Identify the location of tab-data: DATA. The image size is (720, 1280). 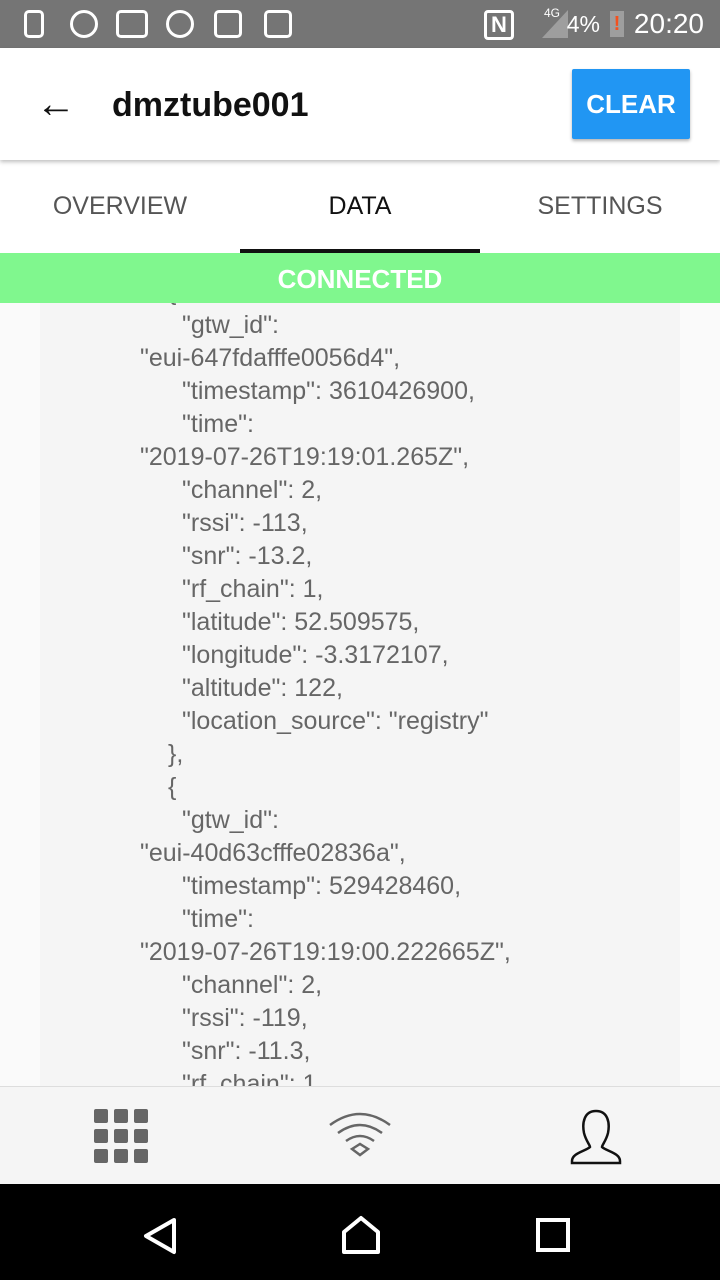
(360, 206).